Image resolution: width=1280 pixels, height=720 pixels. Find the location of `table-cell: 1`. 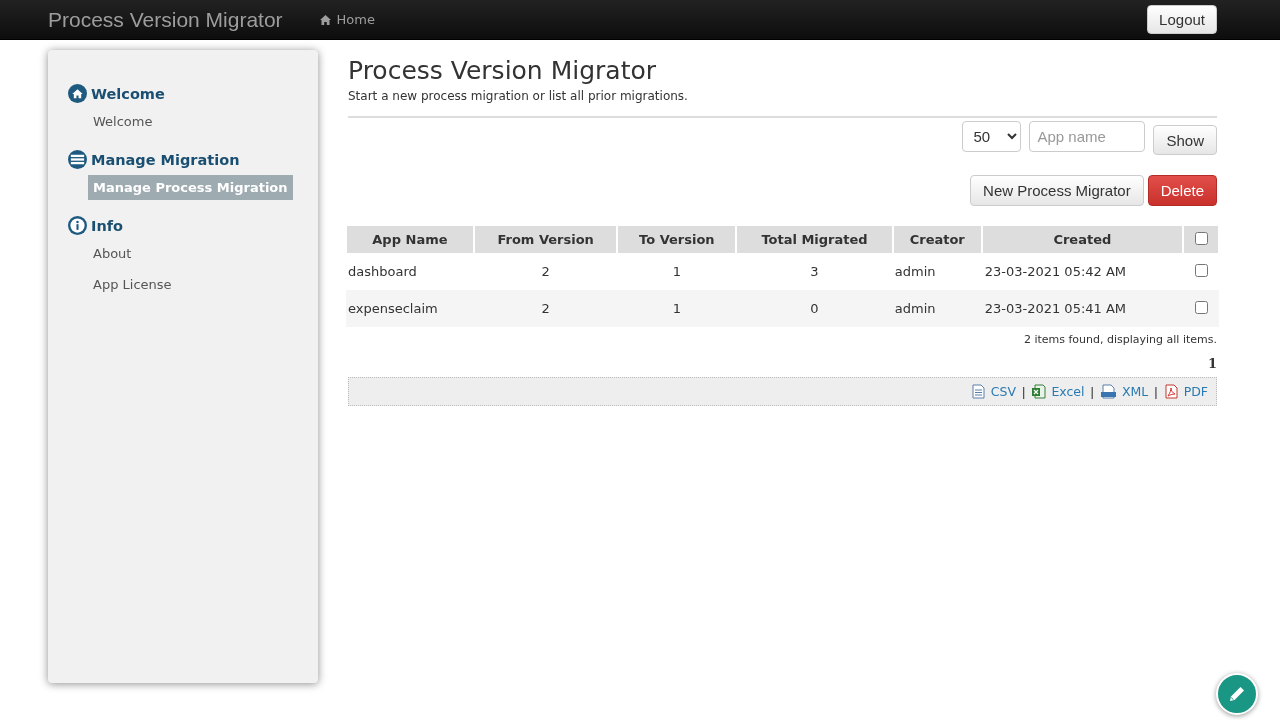

table-cell: 1 is located at coordinates (677, 308).